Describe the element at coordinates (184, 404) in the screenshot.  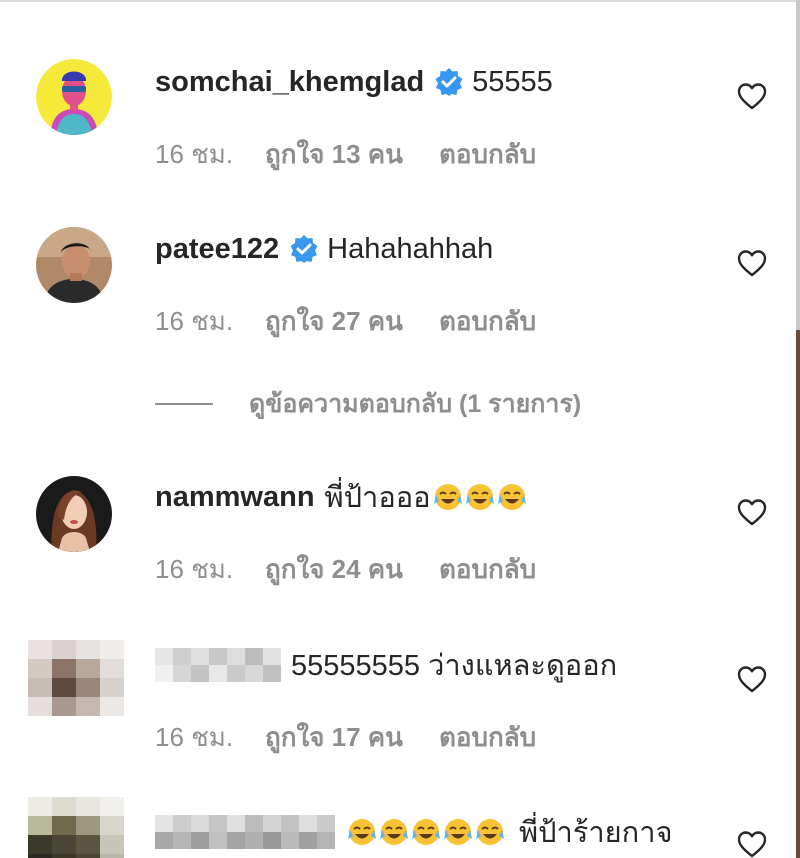
I see `replies-divider` at that location.